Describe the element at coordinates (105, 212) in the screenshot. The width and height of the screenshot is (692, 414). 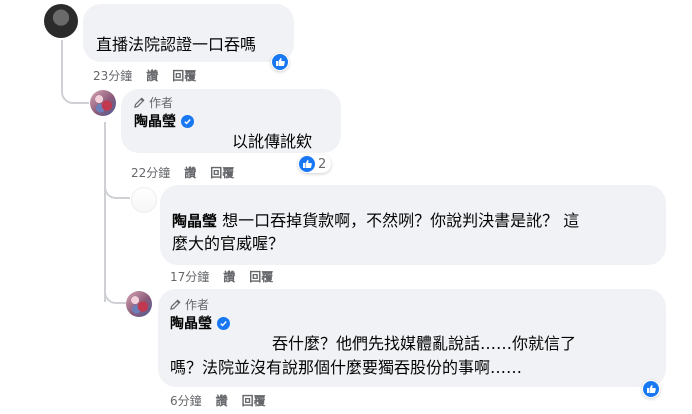
I see `thread-line-nested` at that location.